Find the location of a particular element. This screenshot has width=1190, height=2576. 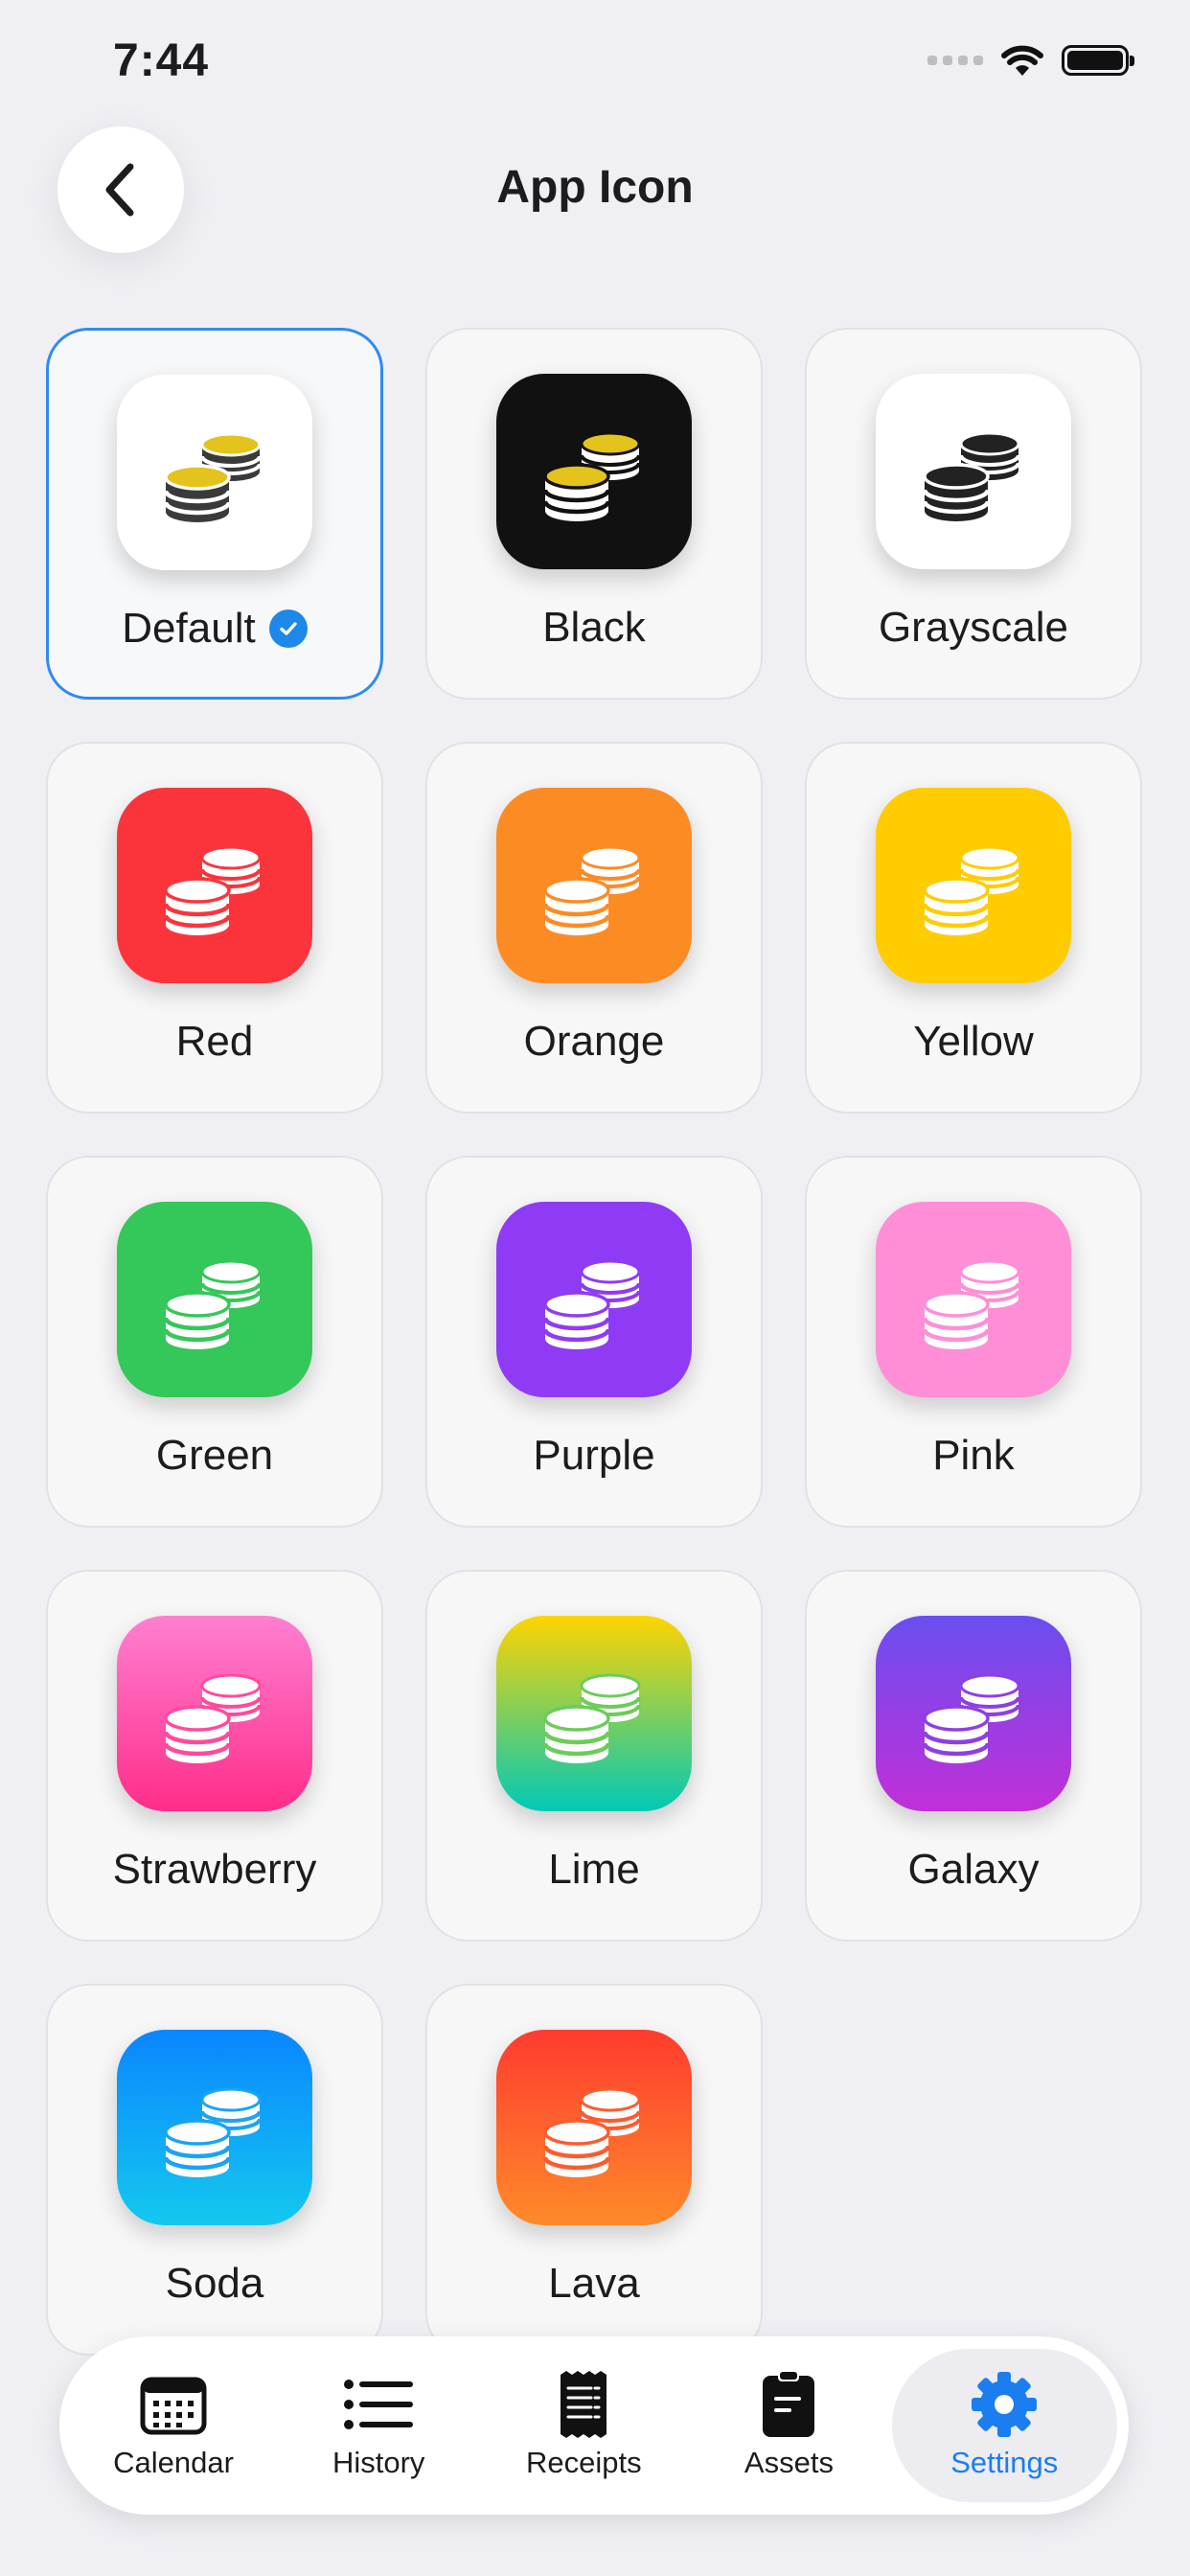

app-icon-label-text: Lime is located at coordinates (594, 1869).